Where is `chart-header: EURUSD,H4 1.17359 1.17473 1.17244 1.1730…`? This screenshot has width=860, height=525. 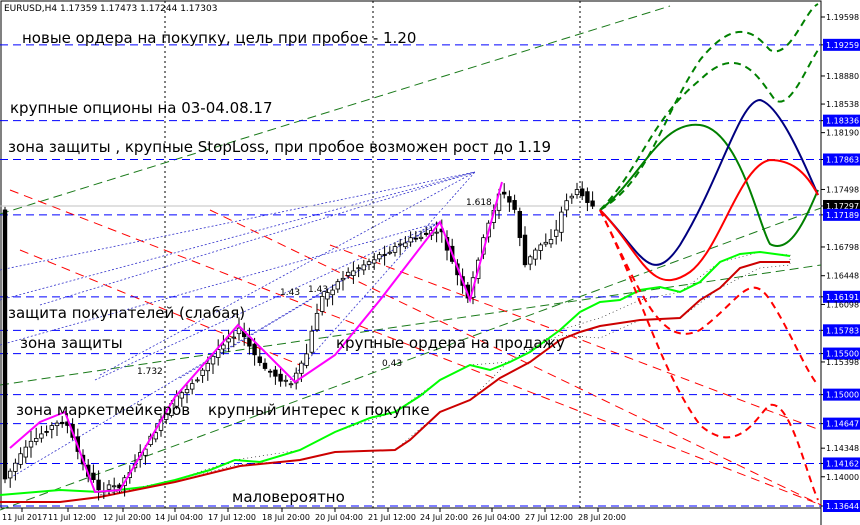
chart-header: EURUSD,H4 1.17359 1.17473 1.17244 1.1730… is located at coordinates (110, 9).